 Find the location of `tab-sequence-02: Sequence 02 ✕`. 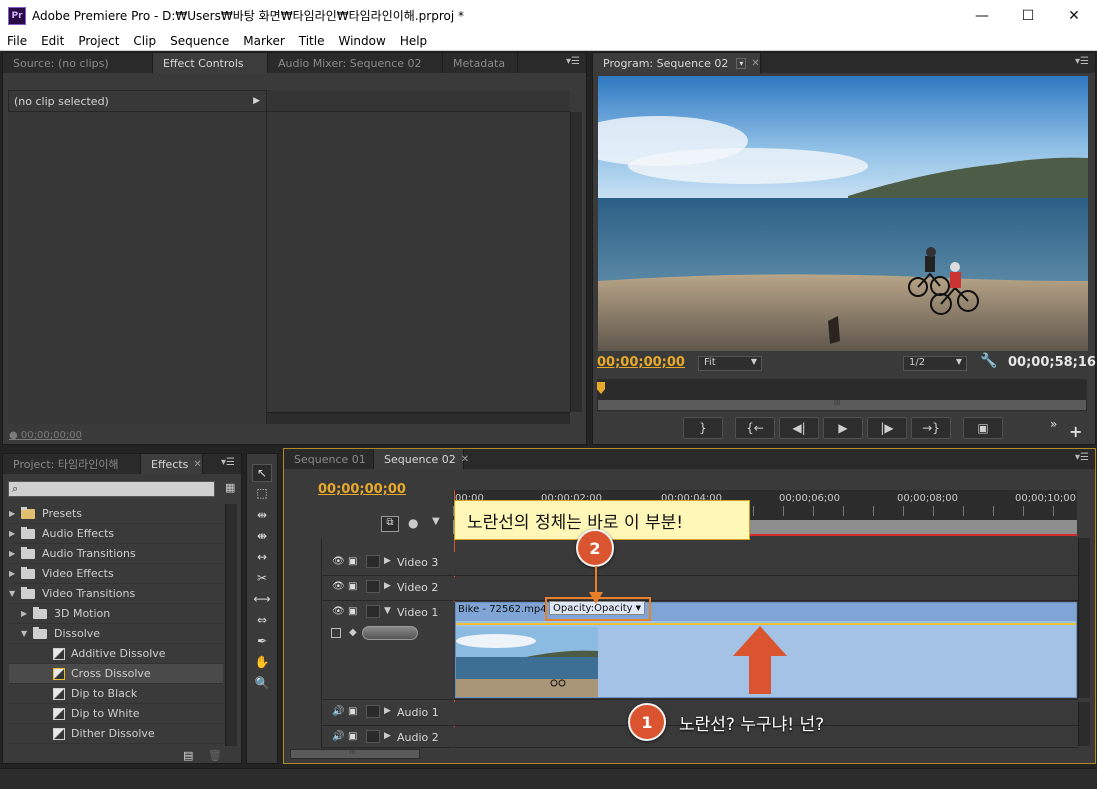

tab-sequence-02: Sequence 02 ✕ is located at coordinates (421, 459).